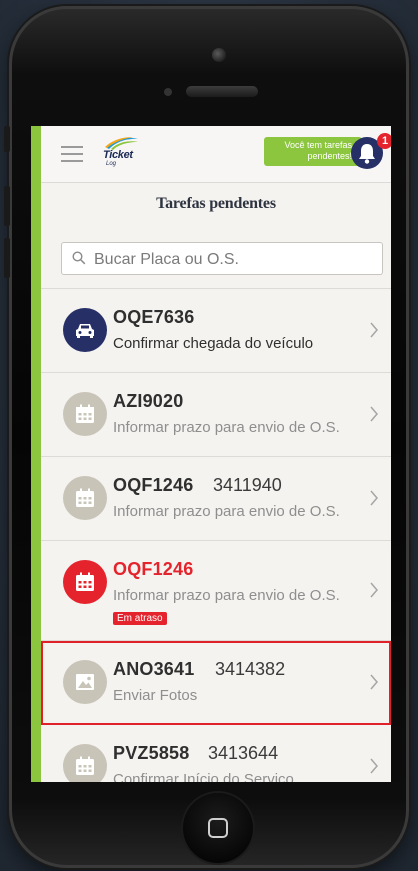 The width and height of the screenshot is (418, 871). What do you see at coordinates (234, 259) in the screenshot?
I see `search-input` at bounding box center [234, 259].